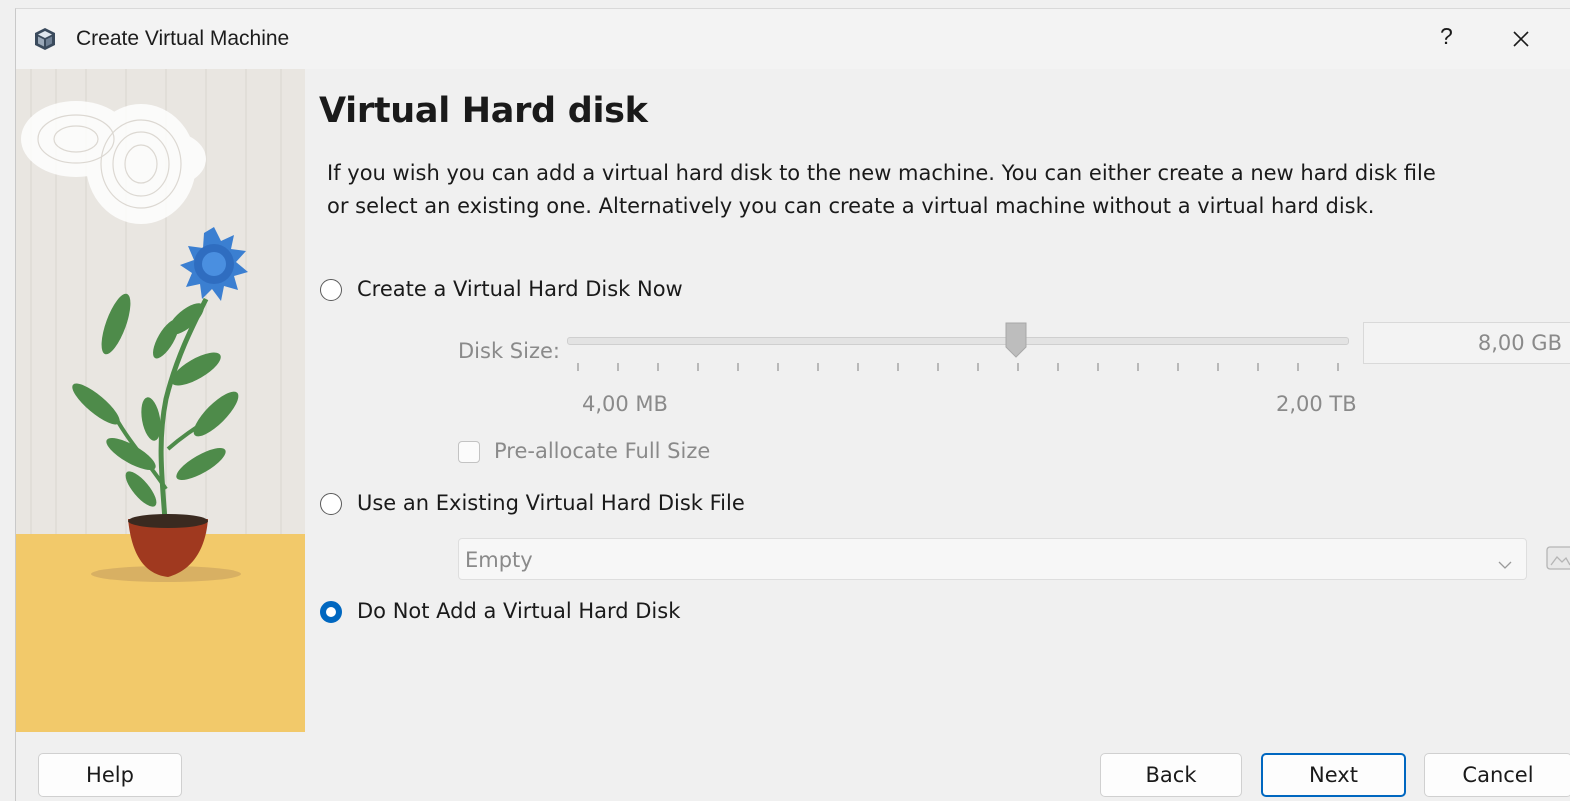 This screenshot has height=801, width=1570. Describe the element at coordinates (1466, 343) in the screenshot. I see `disk-size-input: 8,00 GB` at that location.